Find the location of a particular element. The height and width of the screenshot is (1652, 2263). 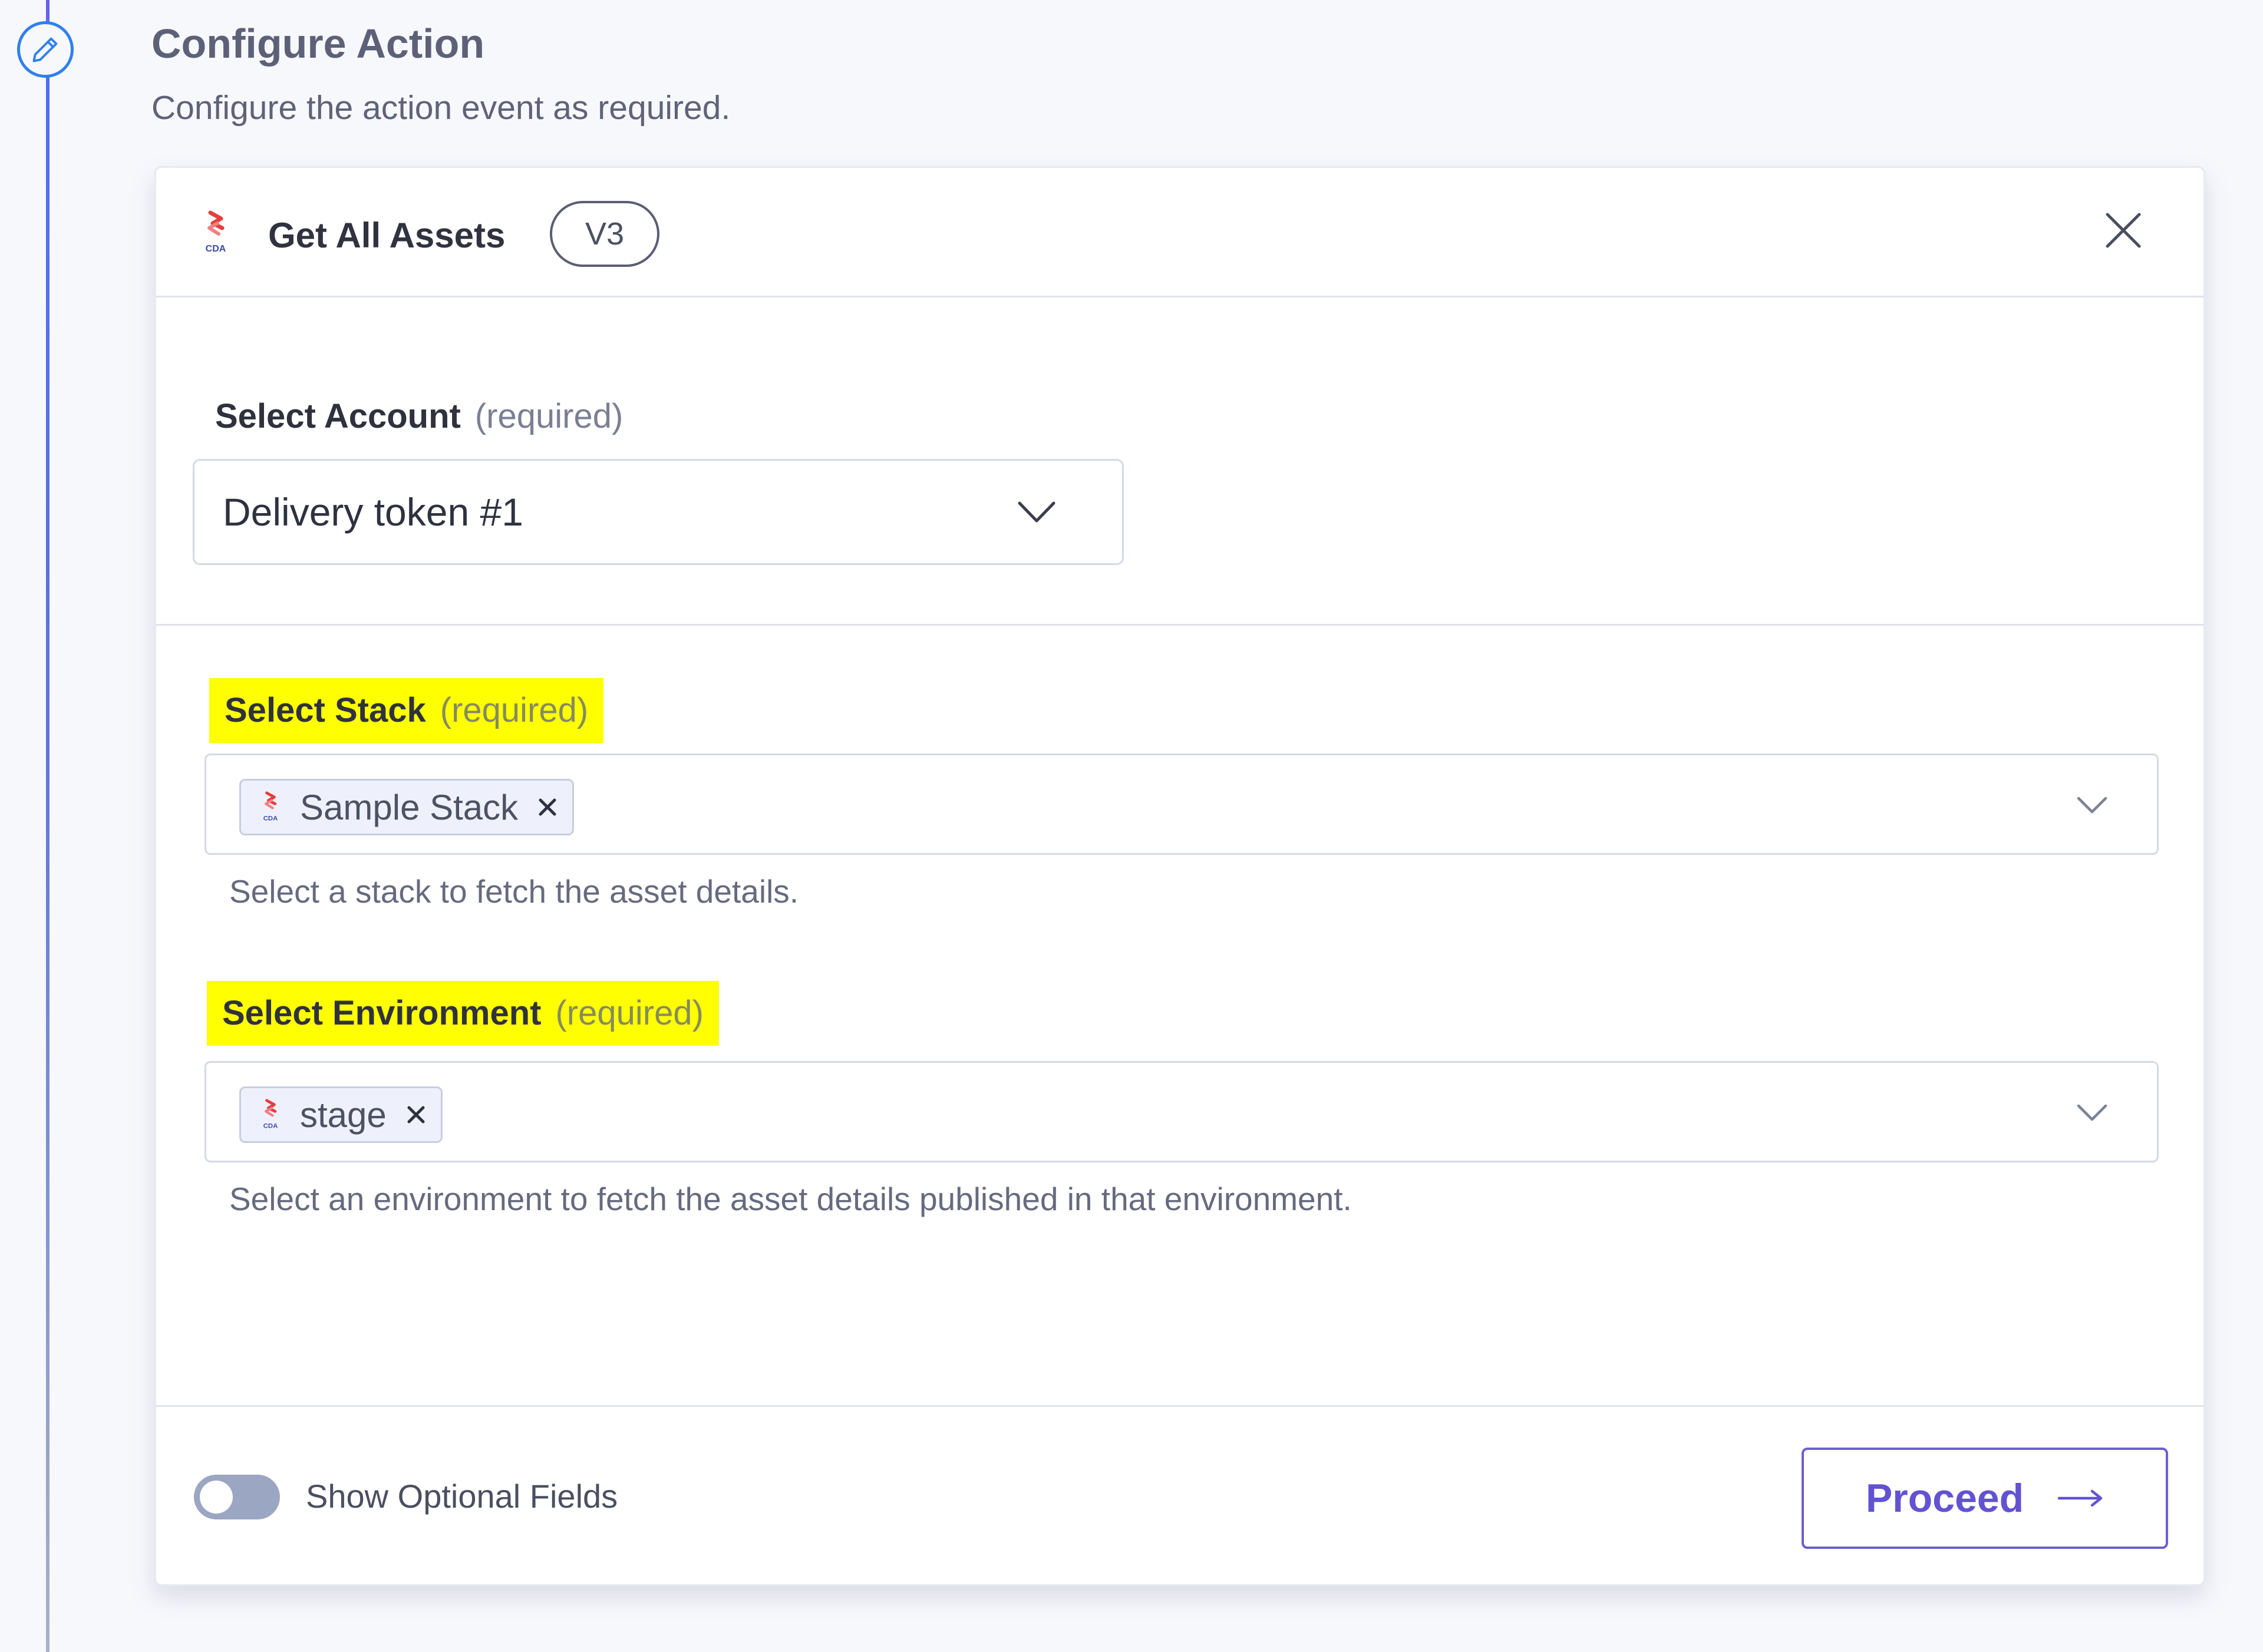

arrow-right-icon is located at coordinates (2080, 1498).